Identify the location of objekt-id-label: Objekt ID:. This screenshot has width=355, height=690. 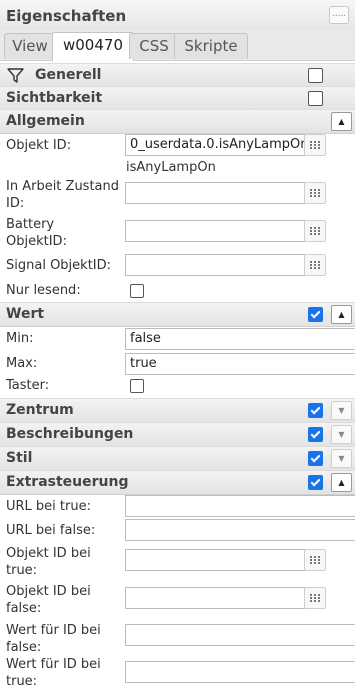
(39, 145).